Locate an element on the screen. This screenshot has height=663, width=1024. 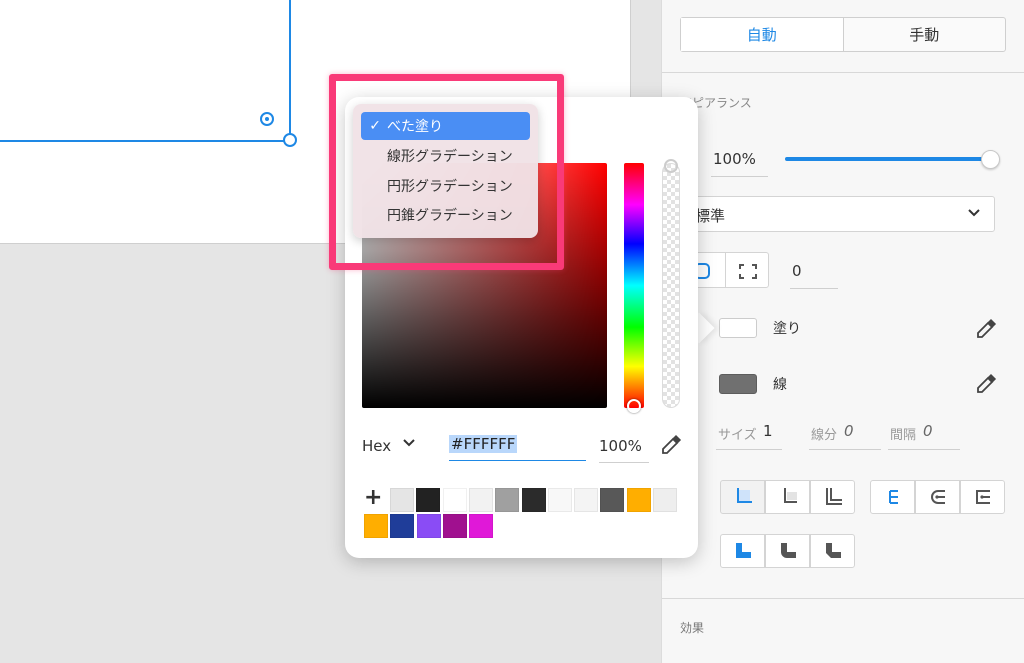
blend-mode-select: 標準 is located at coordinates (838, 214).